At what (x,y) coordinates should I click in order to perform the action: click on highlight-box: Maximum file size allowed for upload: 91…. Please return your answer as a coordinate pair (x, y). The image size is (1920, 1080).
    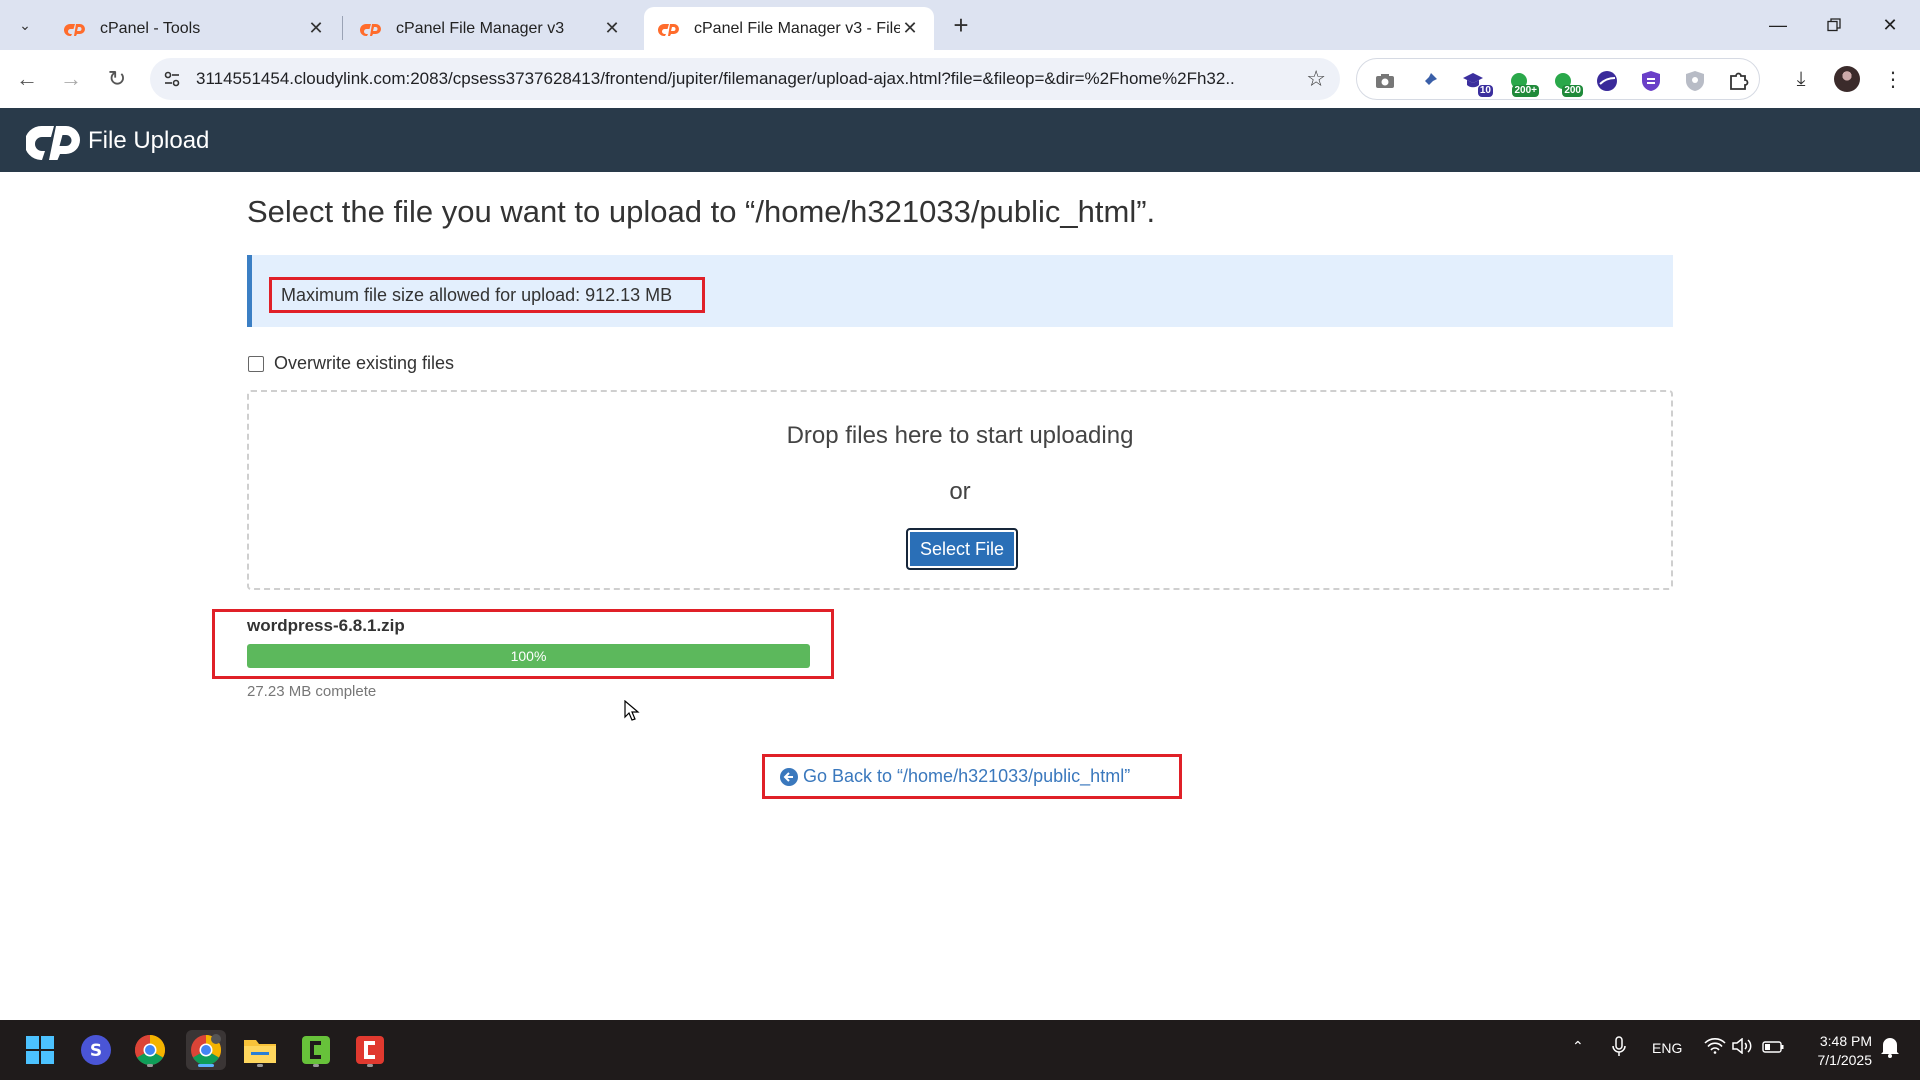
    Looking at the image, I should click on (487, 295).